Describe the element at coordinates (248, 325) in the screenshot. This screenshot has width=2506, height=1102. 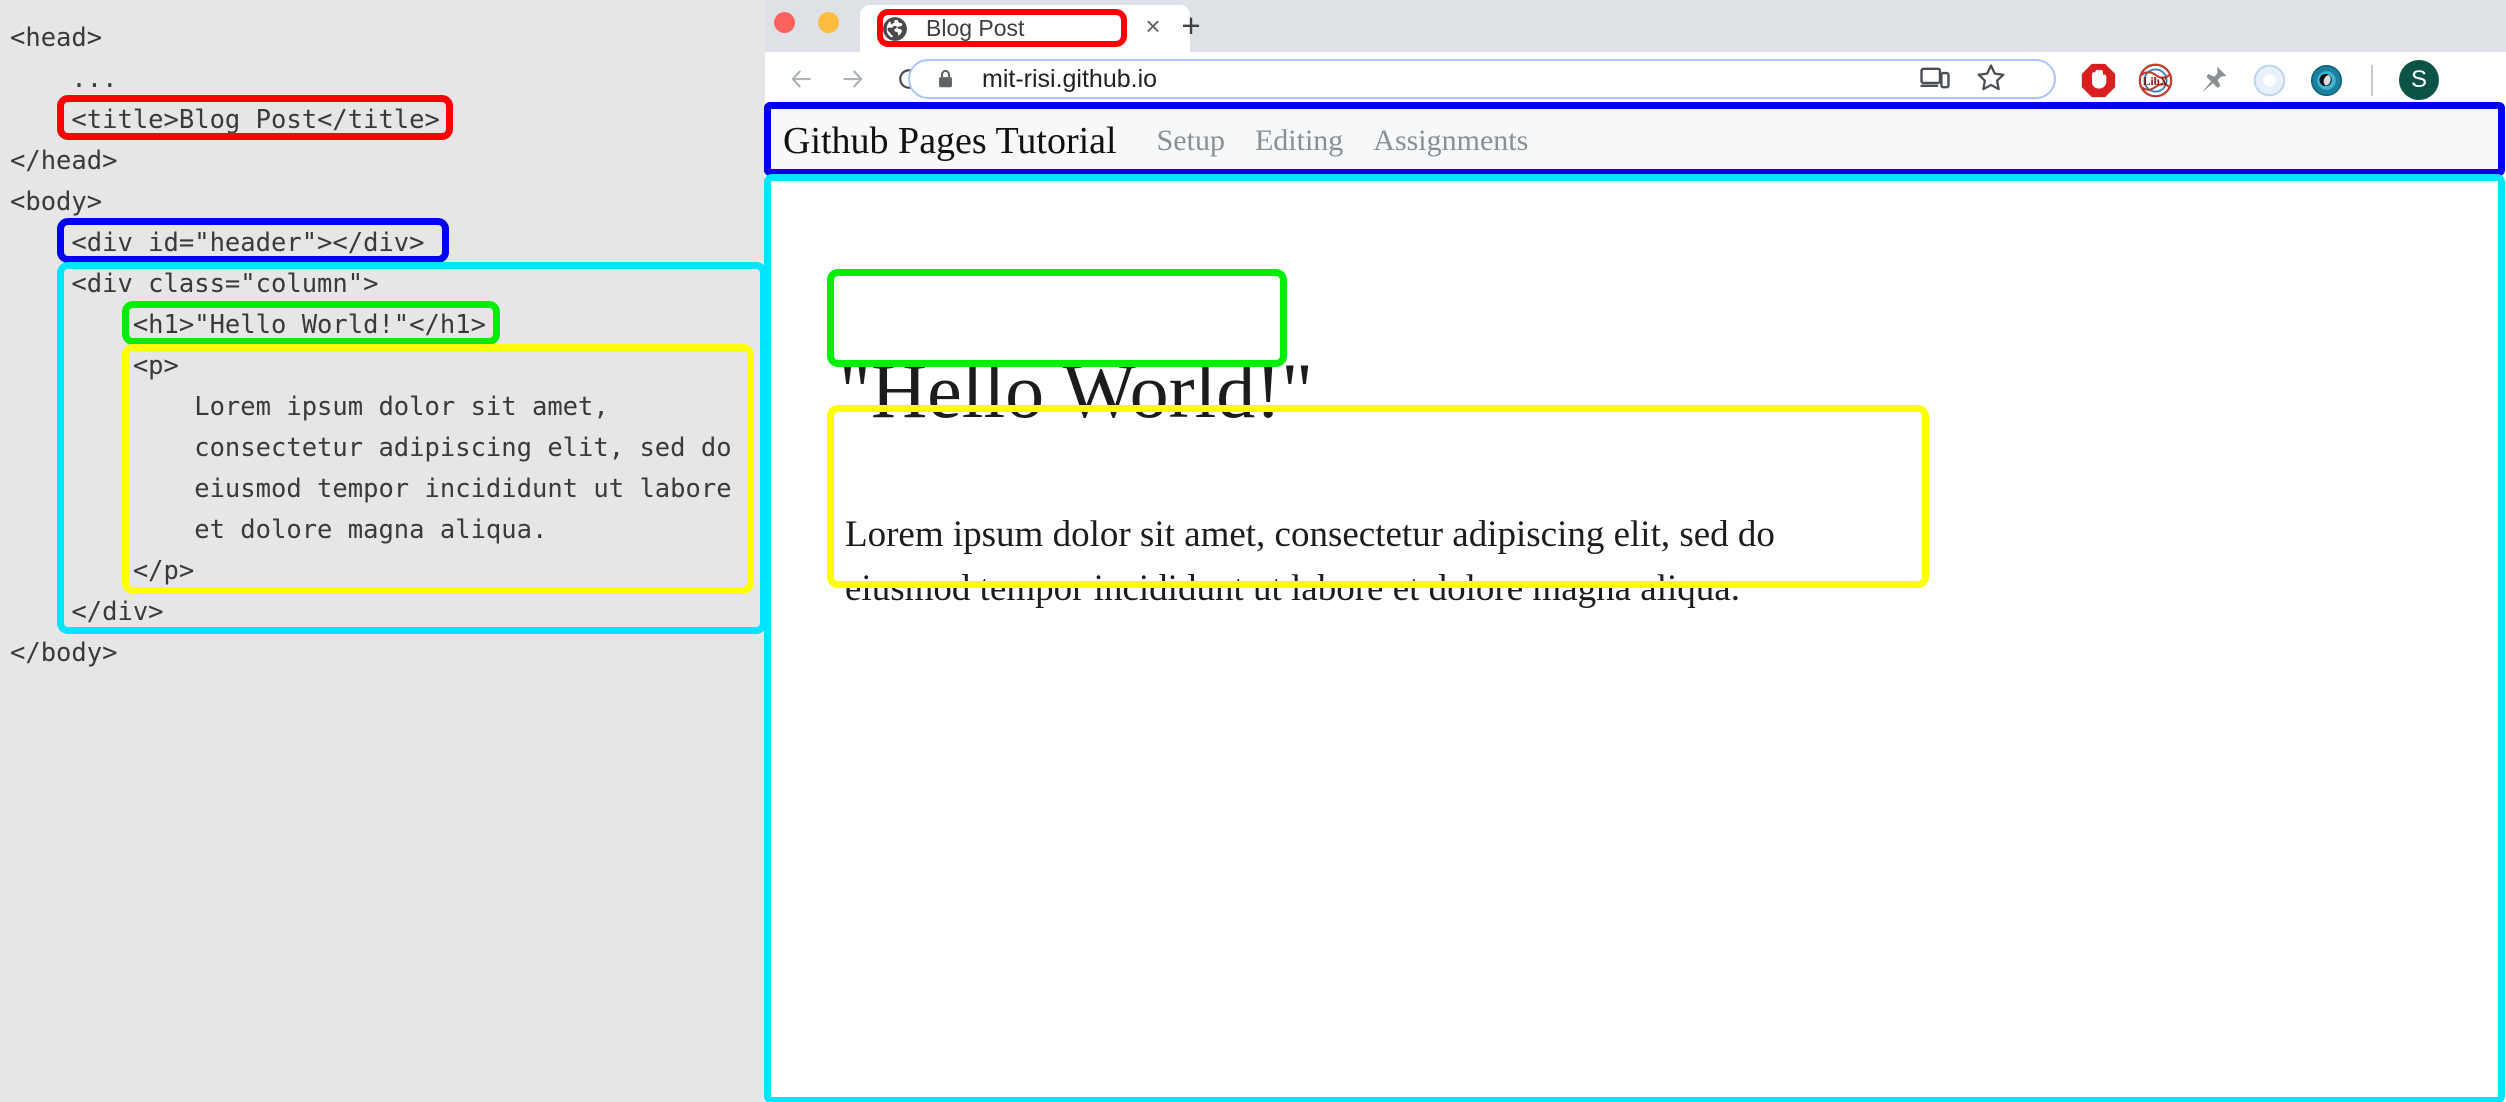
I see `code-line-h1: <h1>"Hello World!"</h1>` at that location.